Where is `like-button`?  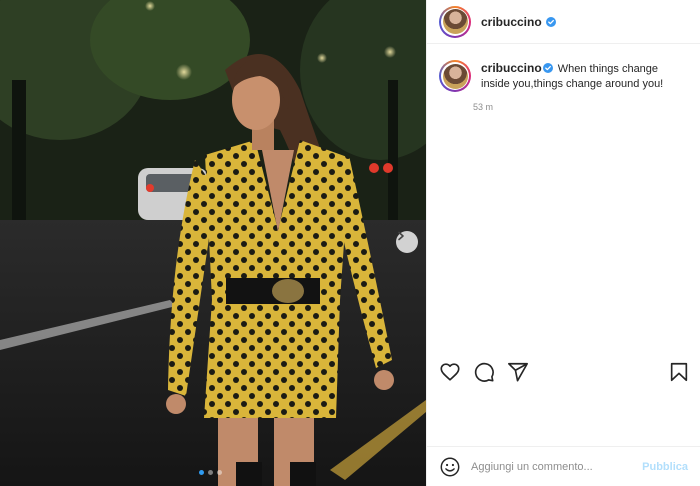
like-button is located at coordinates (450, 372).